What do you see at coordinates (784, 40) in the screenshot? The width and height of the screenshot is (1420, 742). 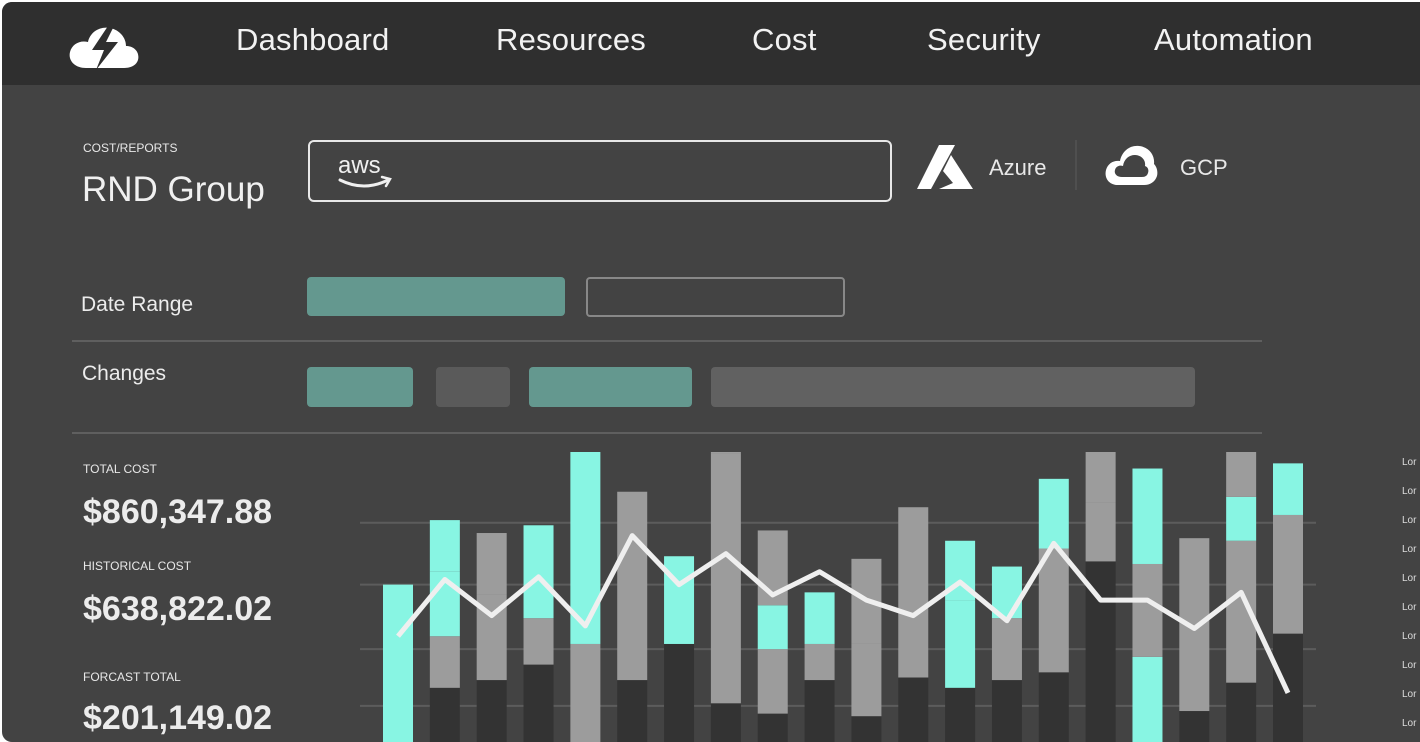 I see `nav-cost: Cost` at bounding box center [784, 40].